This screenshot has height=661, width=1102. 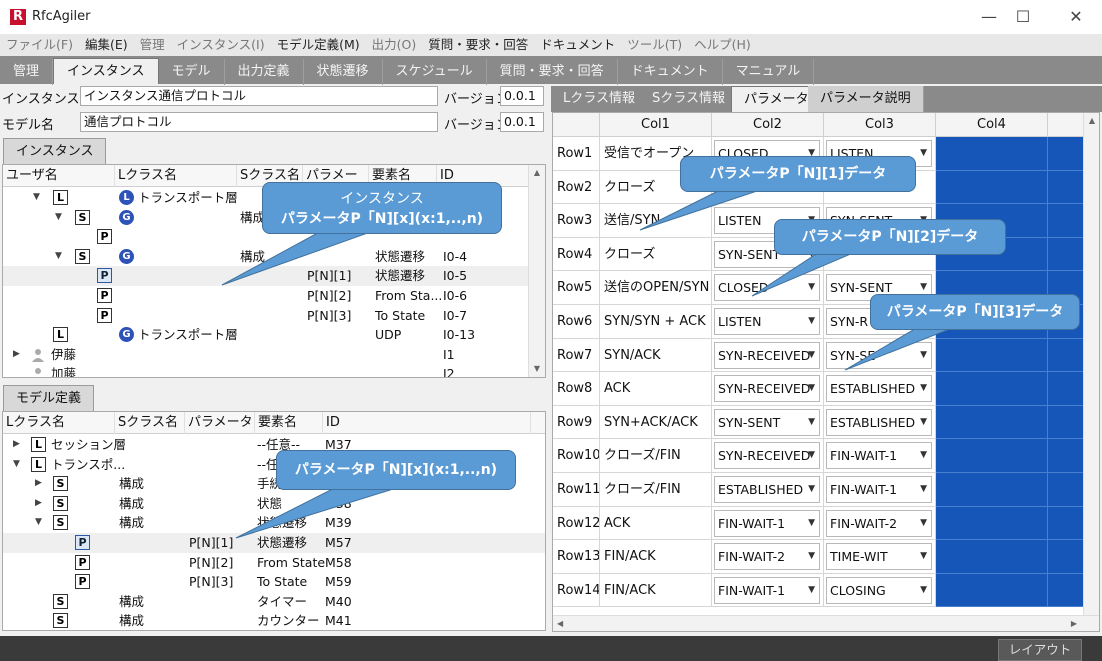 I want to click on tree-row: P P[N][2] From State M58, so click(x=274, y=563).